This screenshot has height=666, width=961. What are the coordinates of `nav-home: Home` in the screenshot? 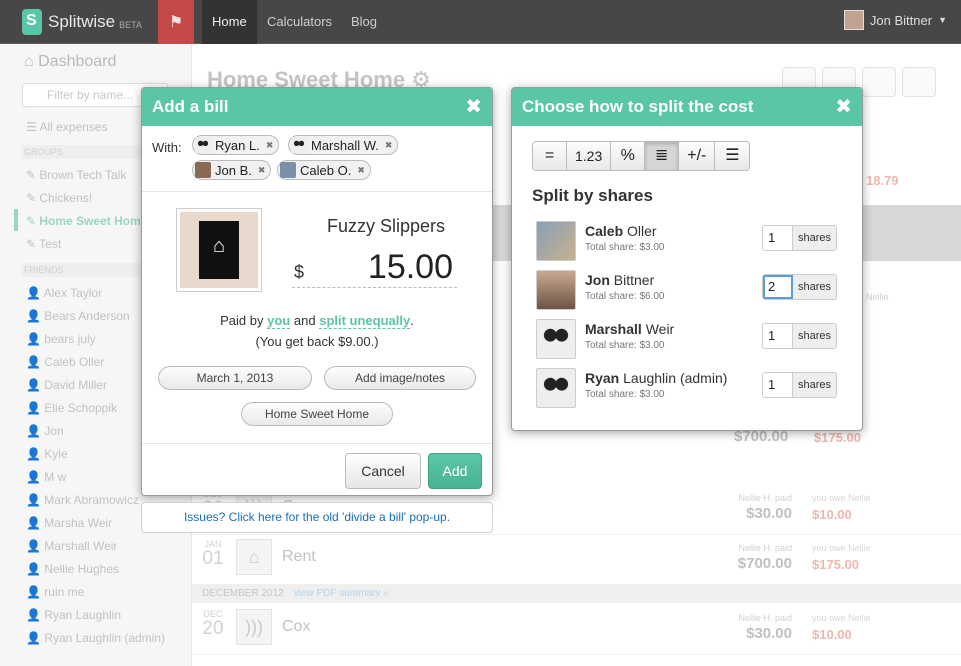 It's located at (229, 22).